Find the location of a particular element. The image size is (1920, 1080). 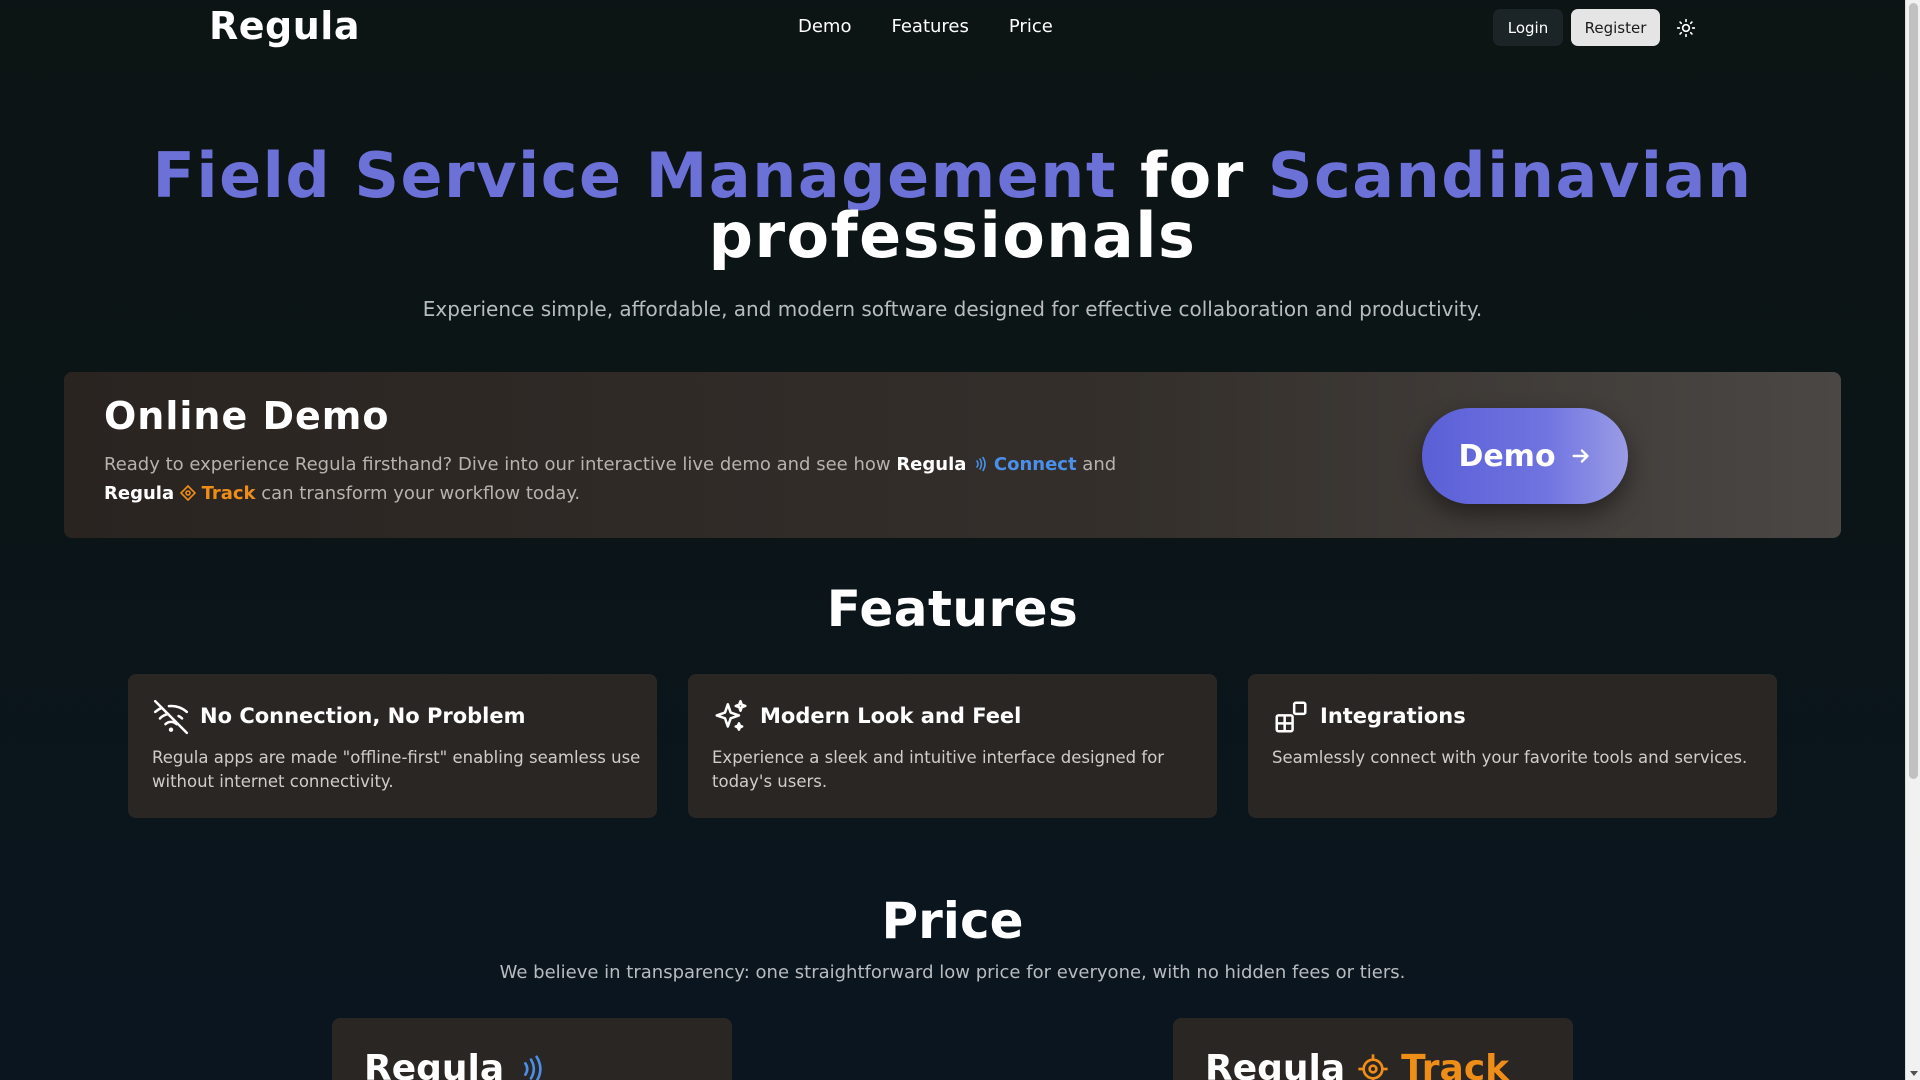

demo-button: Demo is located at coordinates (1525, 456).